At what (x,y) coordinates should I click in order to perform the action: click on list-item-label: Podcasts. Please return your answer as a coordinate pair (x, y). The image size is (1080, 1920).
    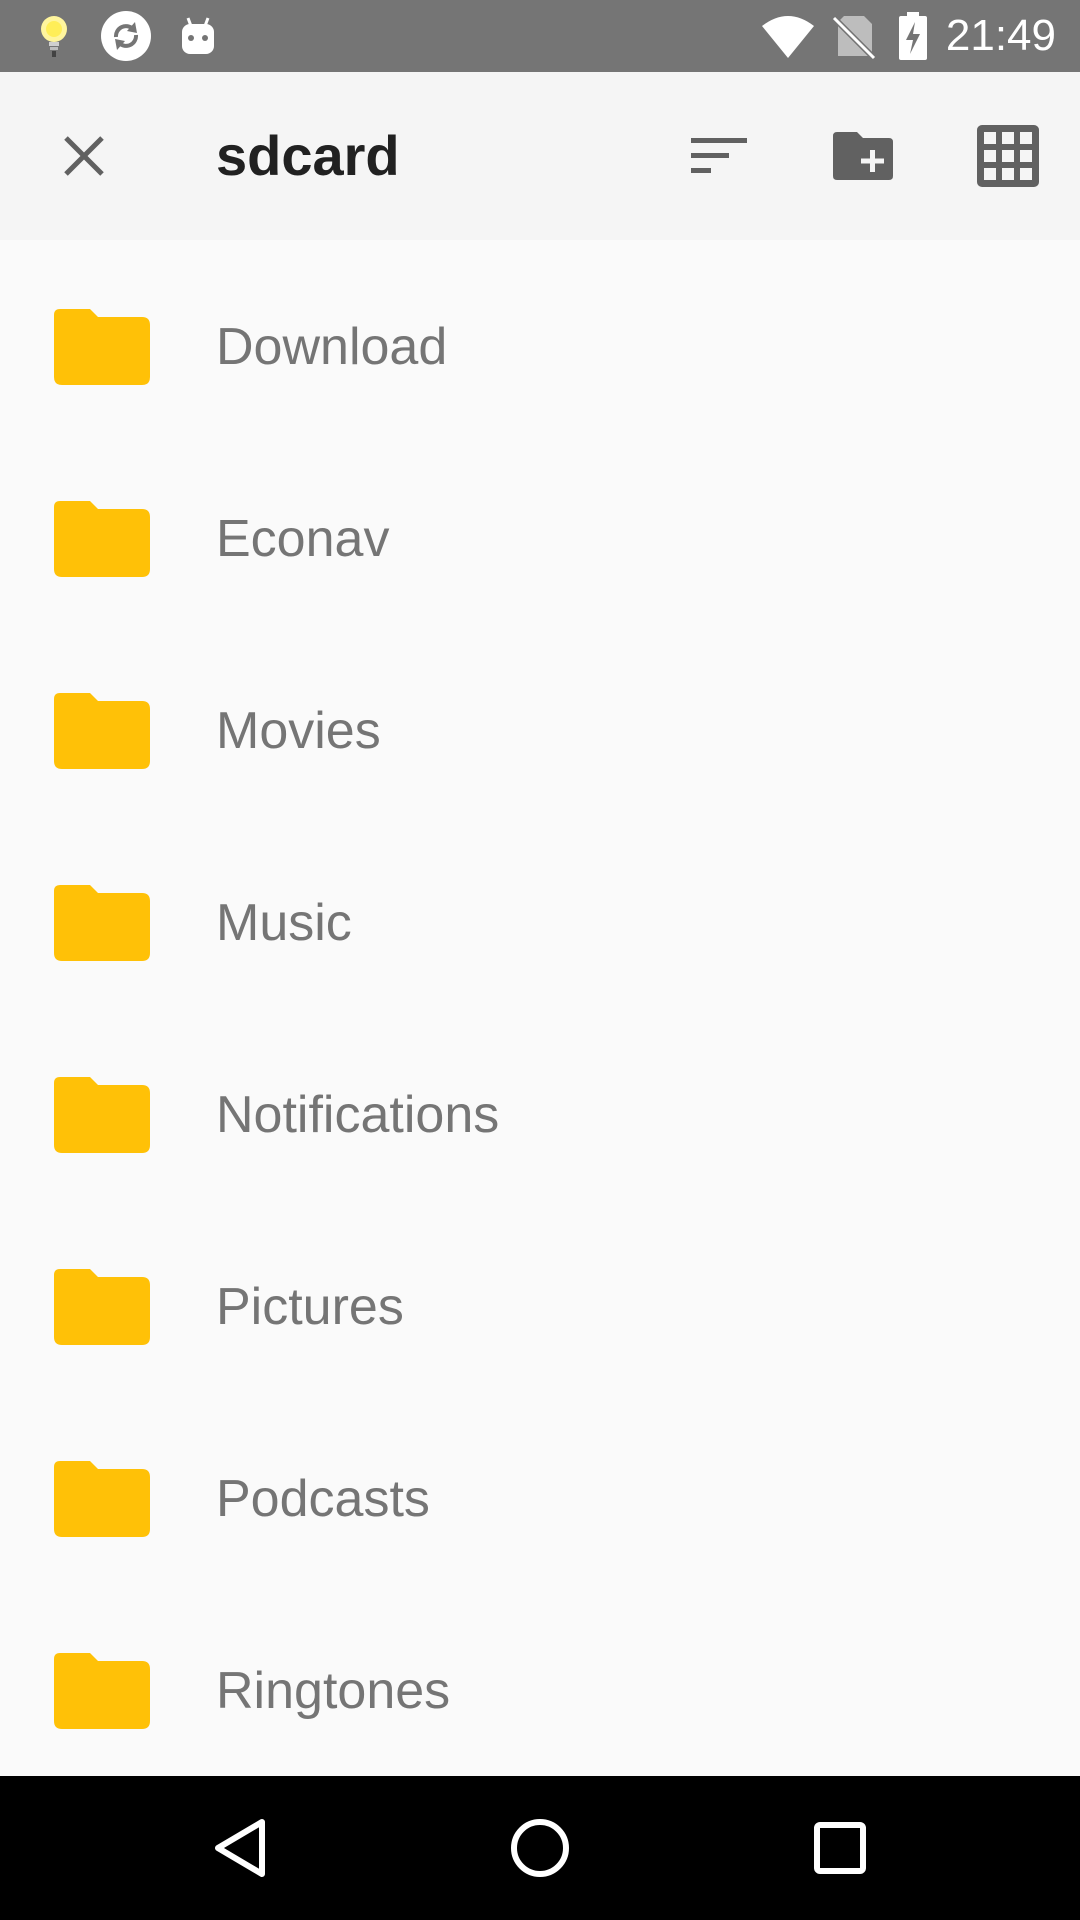
    Looking at the image, I should click on (323, 1499).